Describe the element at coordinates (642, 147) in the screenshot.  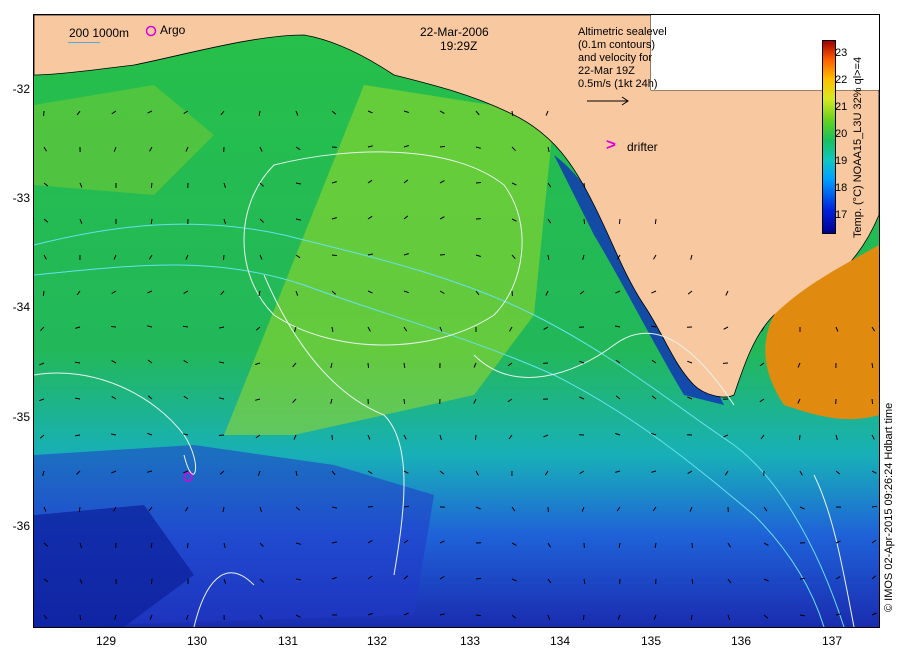
I see `drifter-legend-label: drifter` at that location.